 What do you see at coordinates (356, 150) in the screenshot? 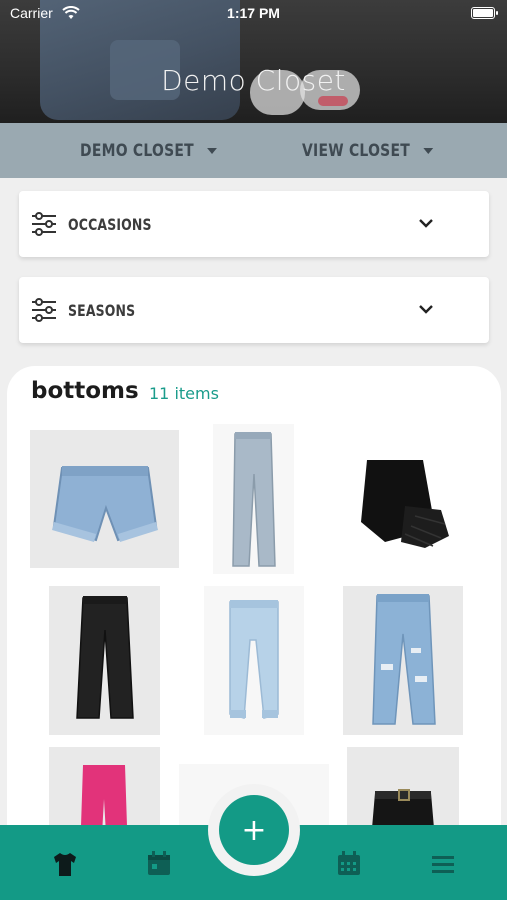
I see `view-select-label: VIEW CLOSET` at bounding box center [356, 150].